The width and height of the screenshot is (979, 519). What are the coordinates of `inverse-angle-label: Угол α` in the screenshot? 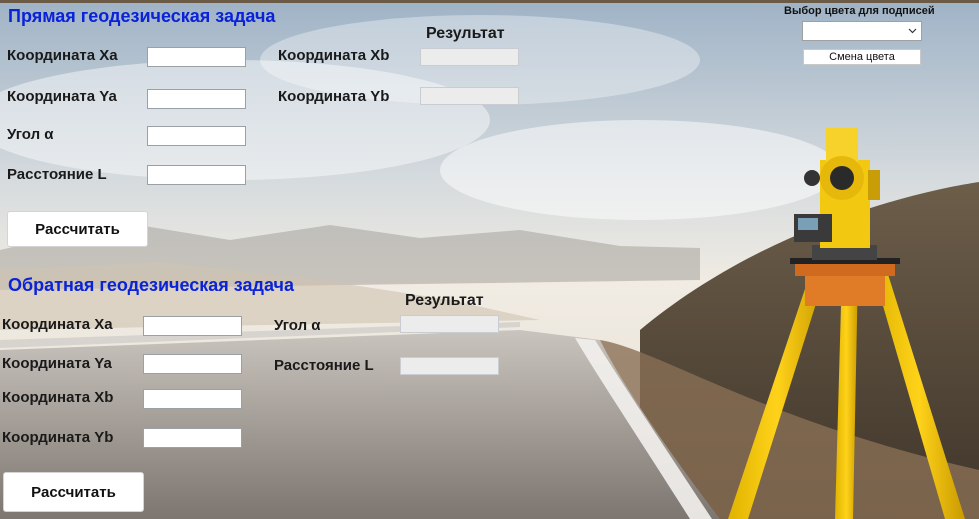 It's located at (297, 325).